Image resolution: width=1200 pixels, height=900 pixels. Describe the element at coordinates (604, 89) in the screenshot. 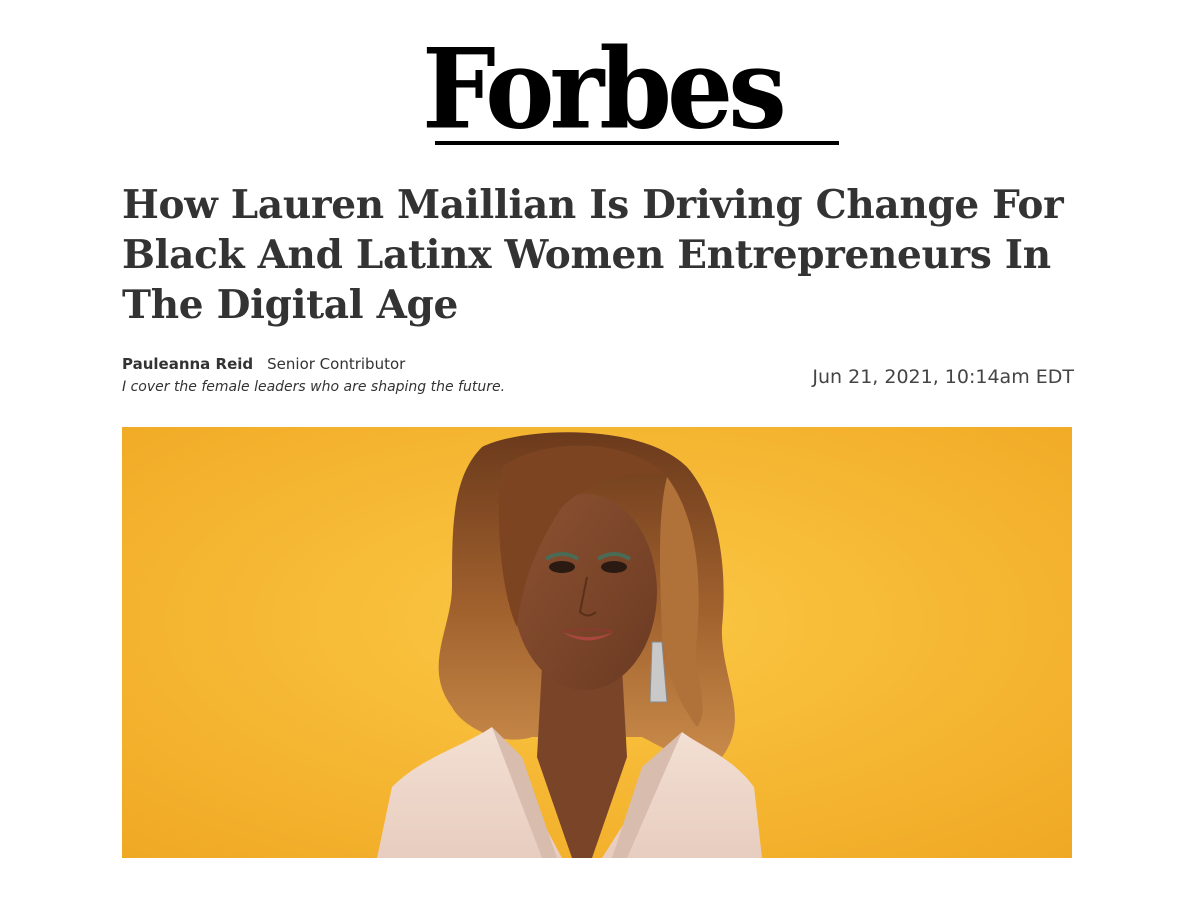

I see `forbes-logo-wordmark: Forbes` at that location.